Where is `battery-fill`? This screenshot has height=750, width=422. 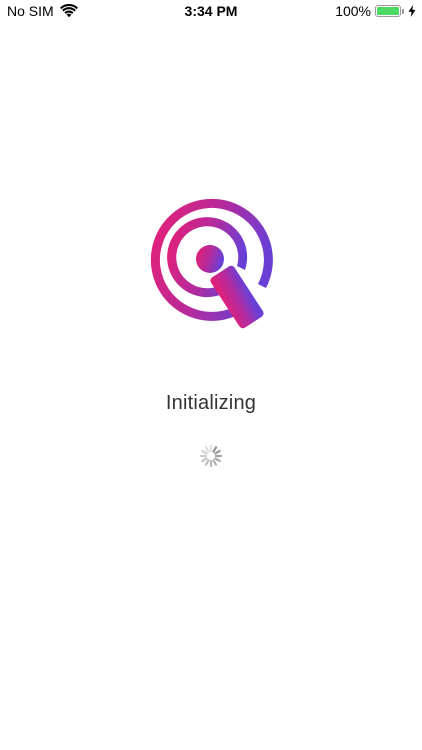 battery-fill is located at coordinates (388, 11).